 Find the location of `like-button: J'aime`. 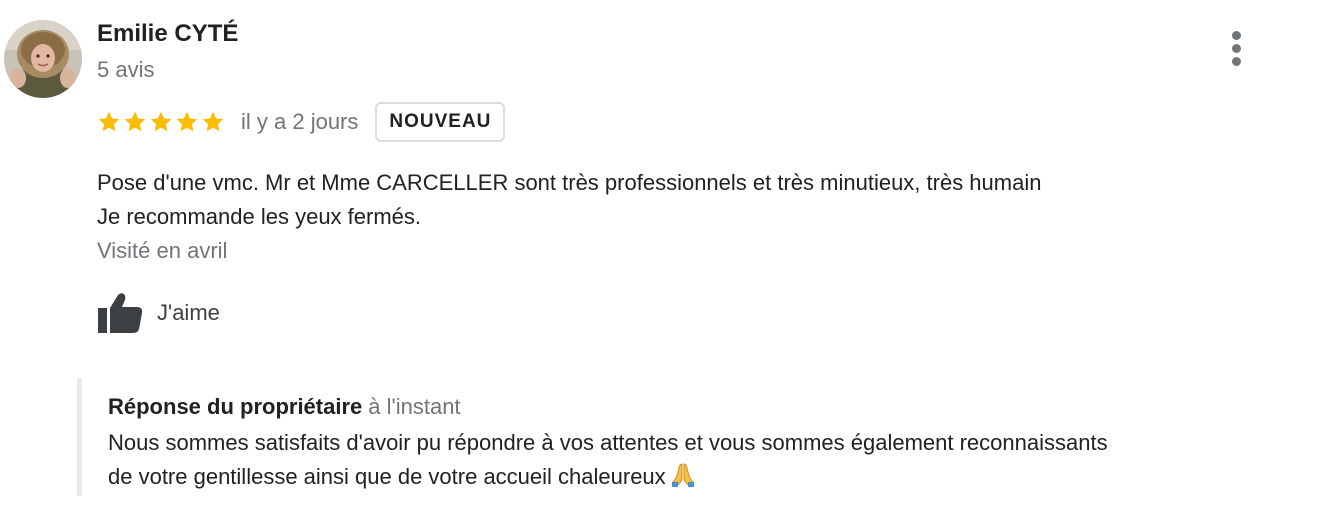

like-button: J'aime is located at coordinates (158, 313).